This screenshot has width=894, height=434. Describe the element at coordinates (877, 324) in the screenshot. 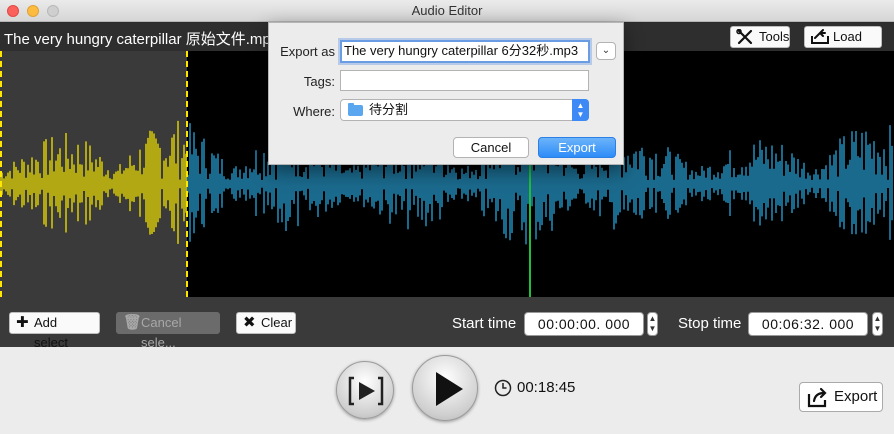

I see `stop-time-stepper: ▲ ▼` at that location.